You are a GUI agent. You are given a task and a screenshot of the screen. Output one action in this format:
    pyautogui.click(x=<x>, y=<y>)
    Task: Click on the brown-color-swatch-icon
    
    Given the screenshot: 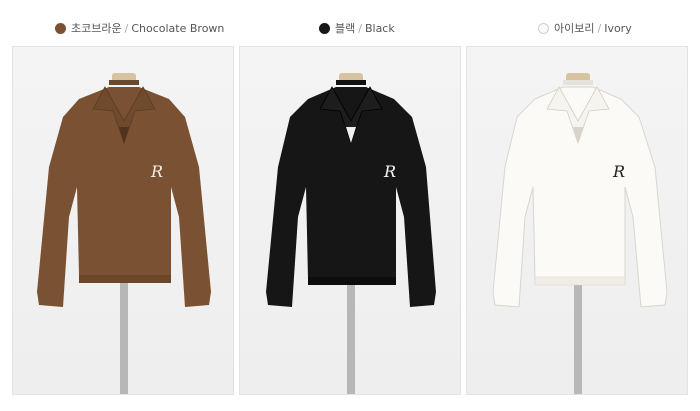 What is the action you would take?
    pyautogui.click(x=60, y=28)
    